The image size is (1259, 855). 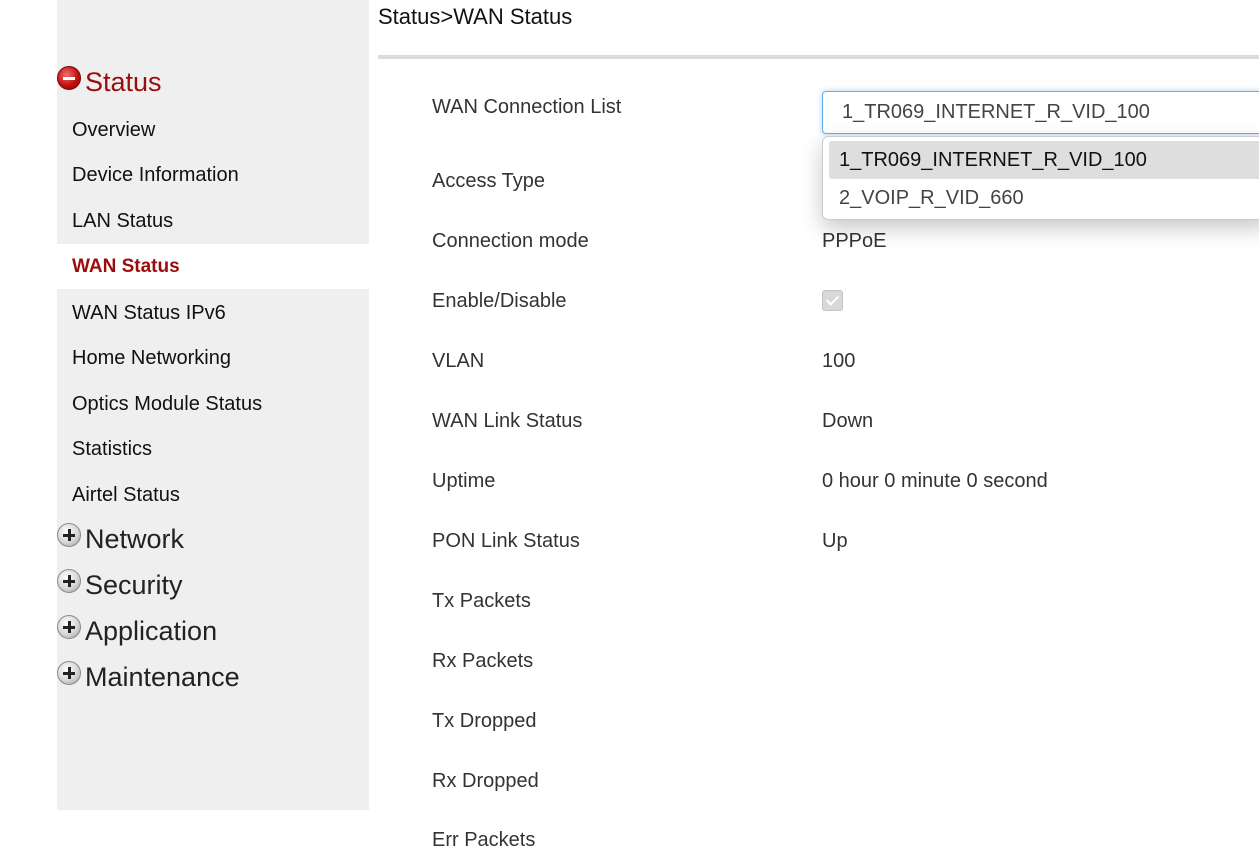 I want to click on enable-checkbox, so click(x=832, y=300).